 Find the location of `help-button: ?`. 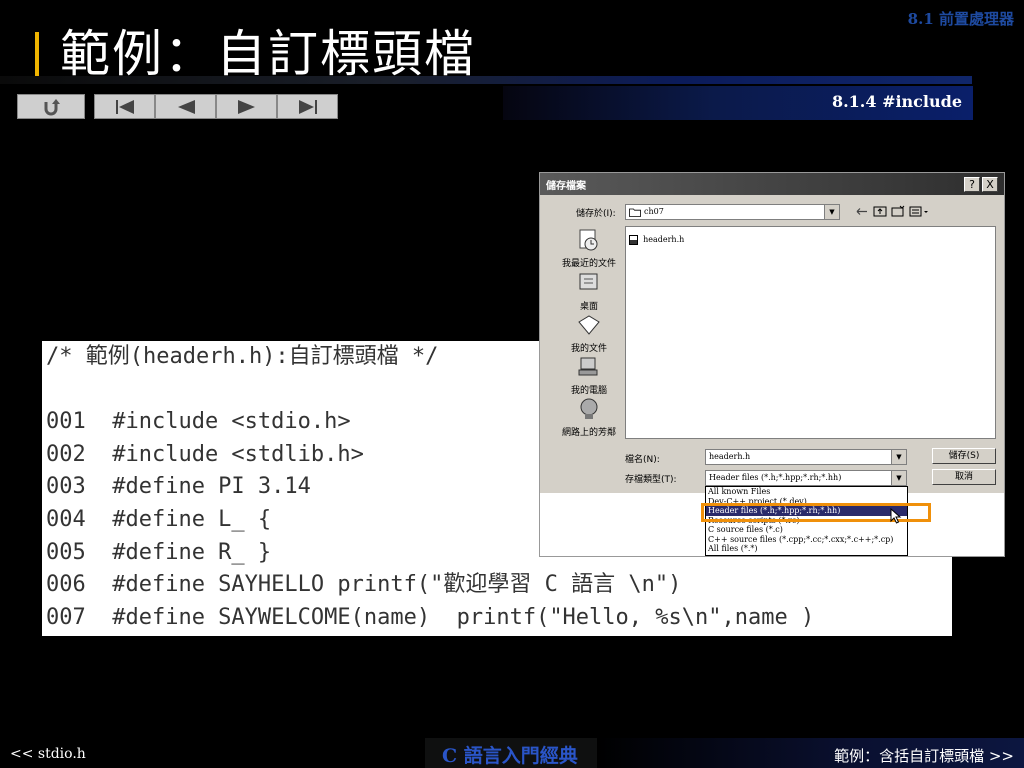

help-button: ? is located at coordinates (972, 184).